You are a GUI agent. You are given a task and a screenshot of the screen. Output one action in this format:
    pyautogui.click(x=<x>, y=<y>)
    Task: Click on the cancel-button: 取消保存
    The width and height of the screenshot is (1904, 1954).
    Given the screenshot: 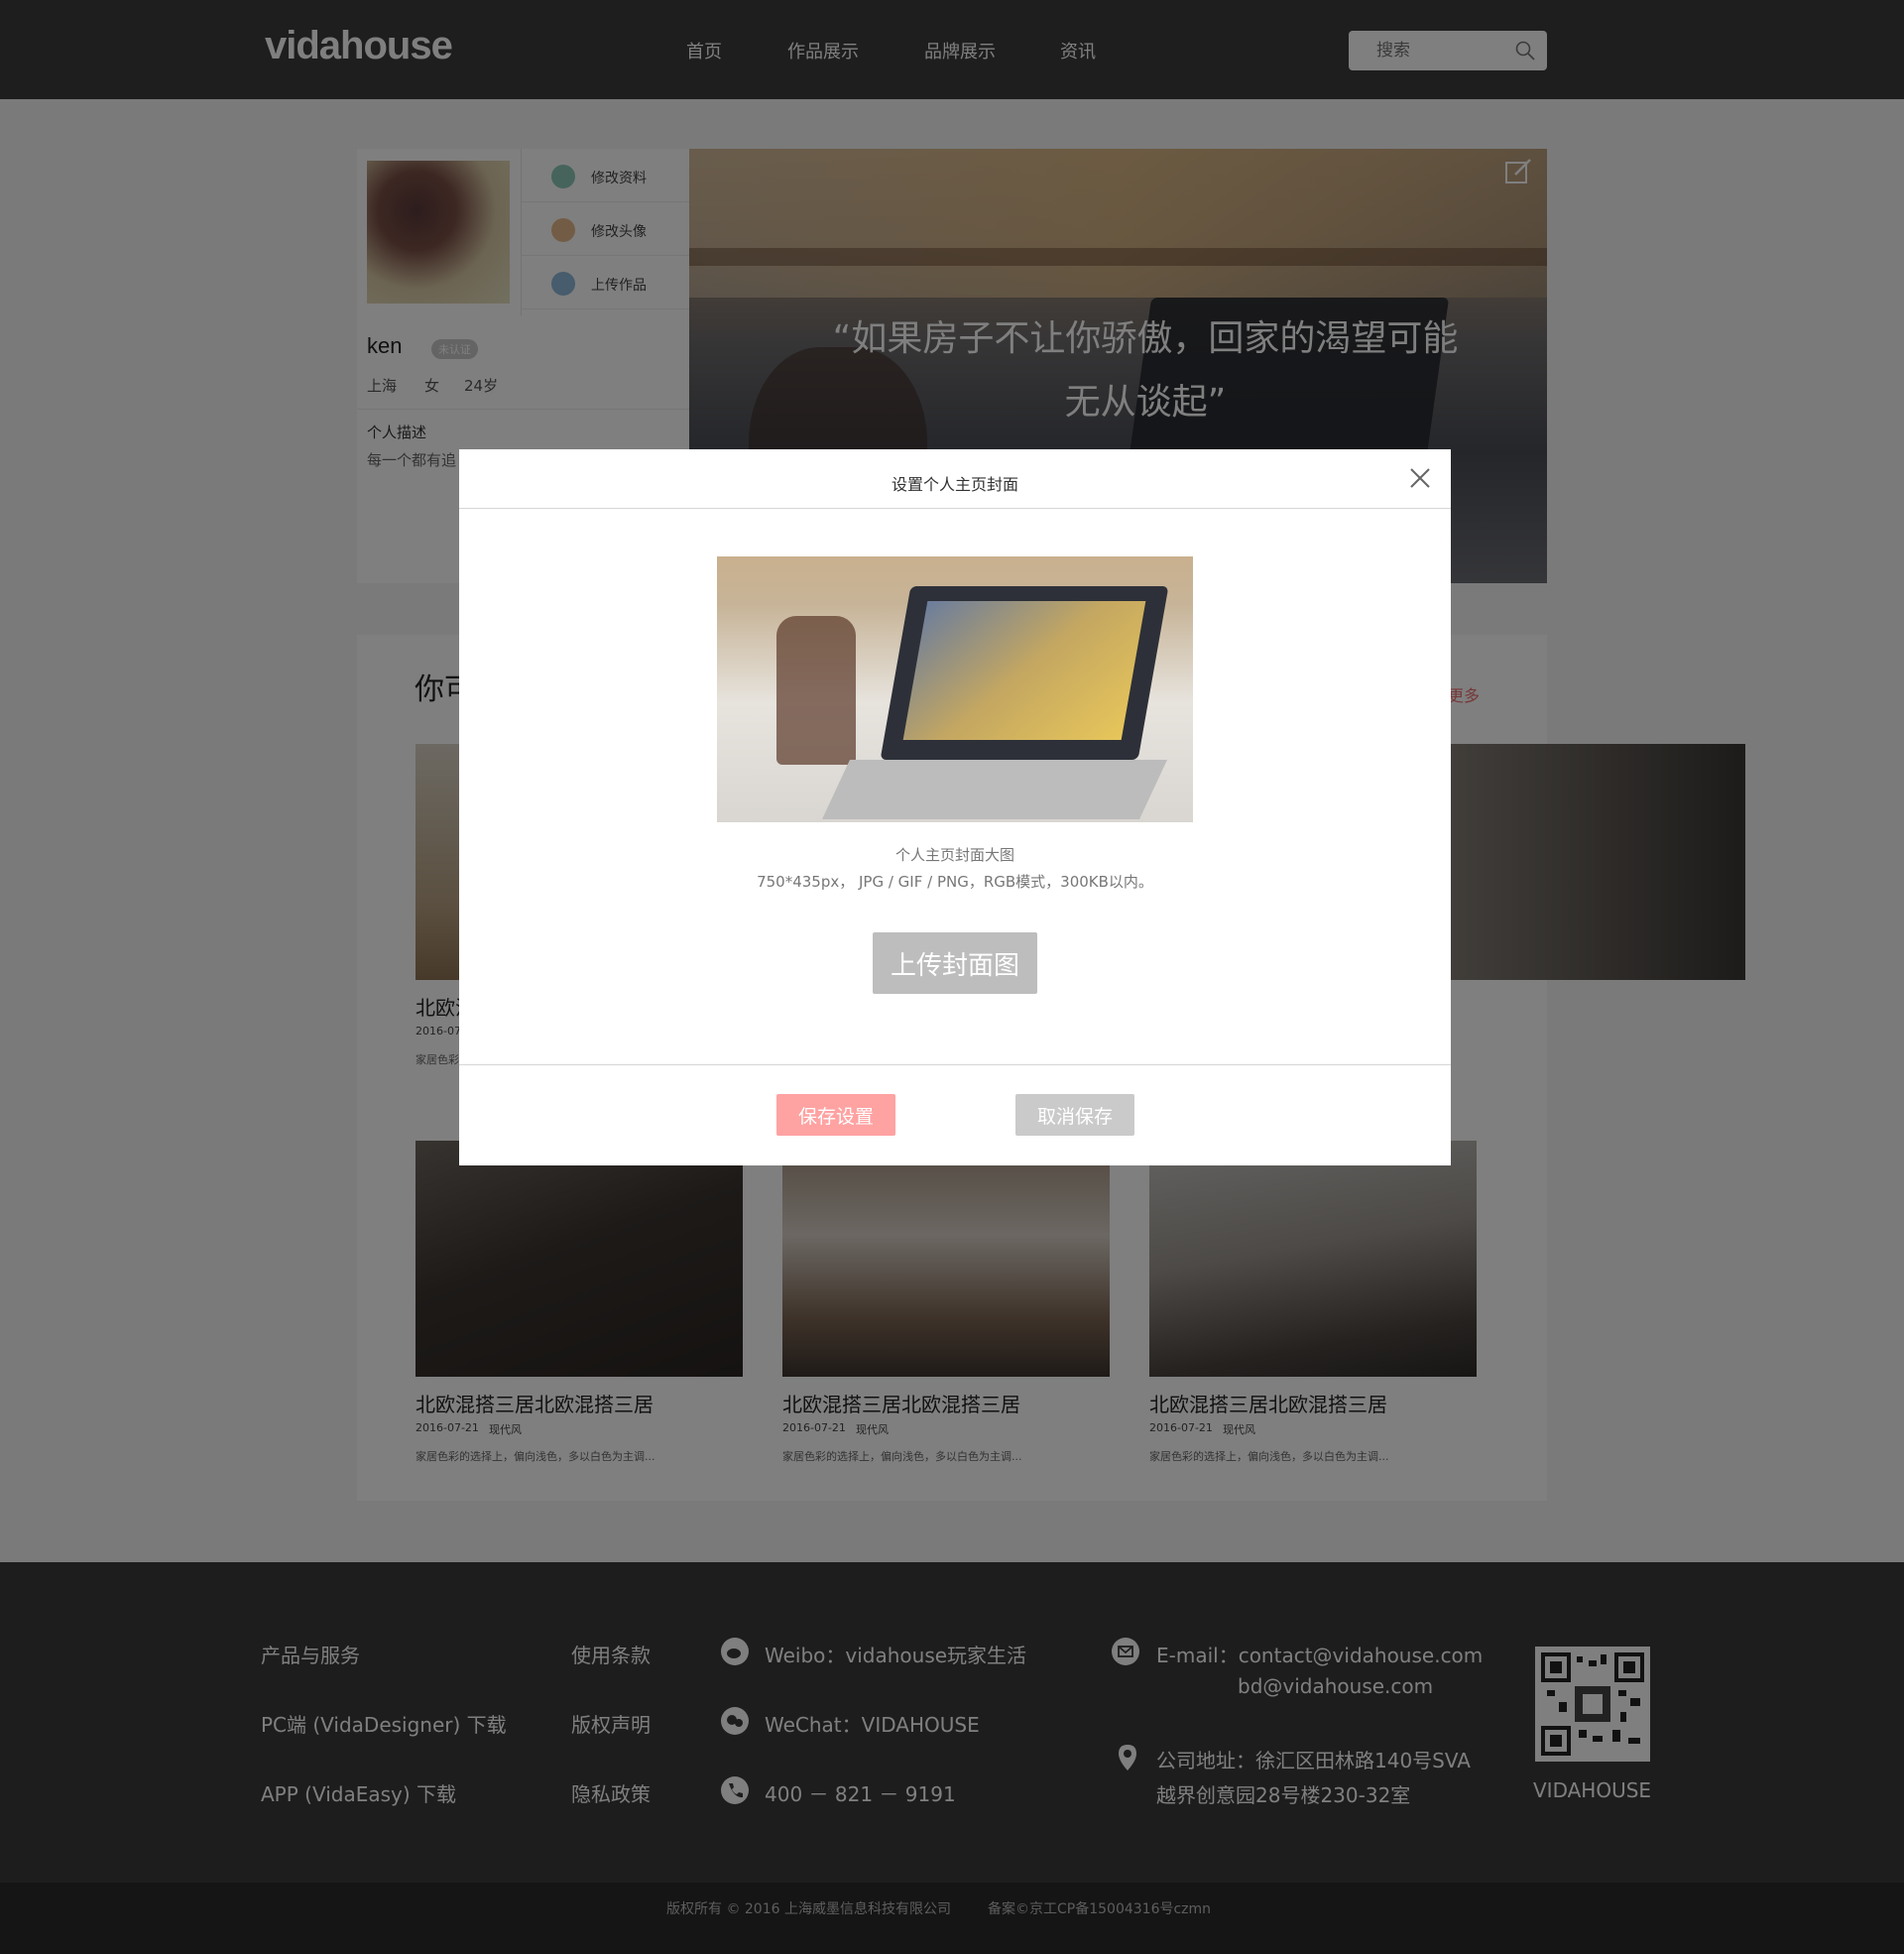 What is the action you would take?
    pyautogui.click(x=1074, y=1115)
    